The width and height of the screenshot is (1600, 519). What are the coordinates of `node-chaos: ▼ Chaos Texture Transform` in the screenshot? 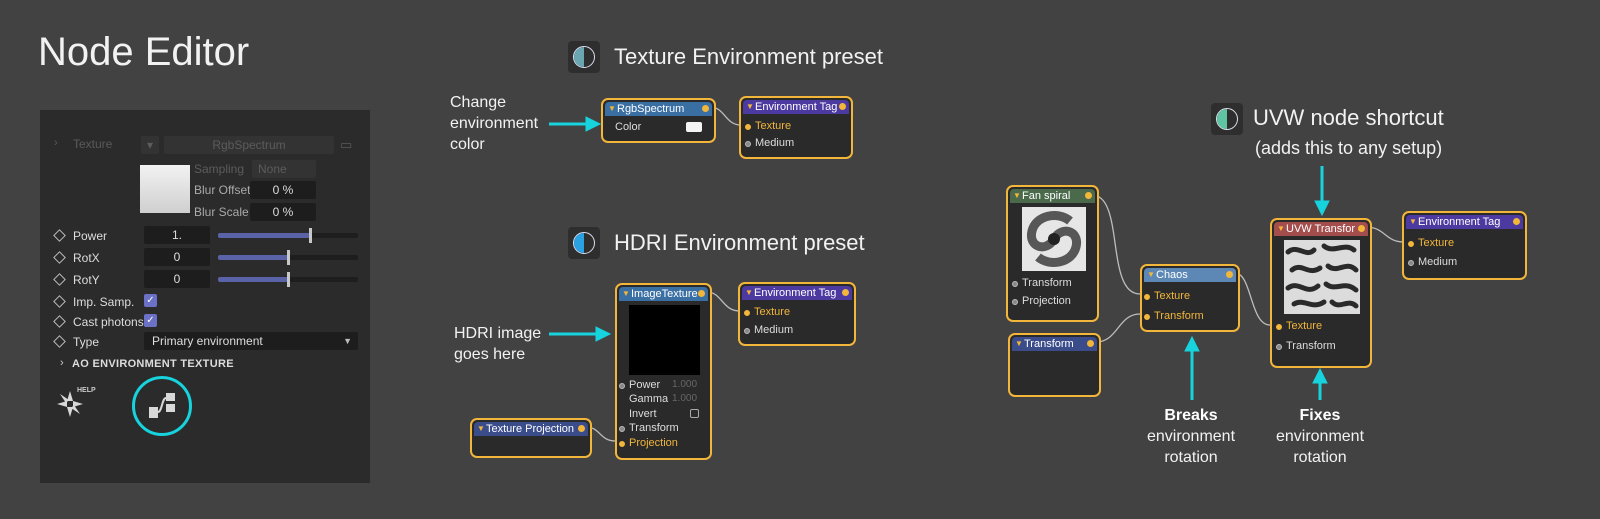 It's located at (1190, 298).